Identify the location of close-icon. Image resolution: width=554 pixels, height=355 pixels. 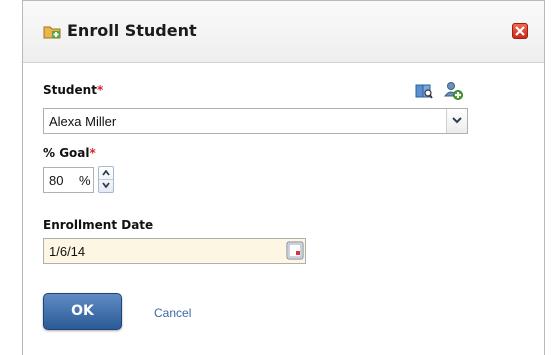
(520, 31).